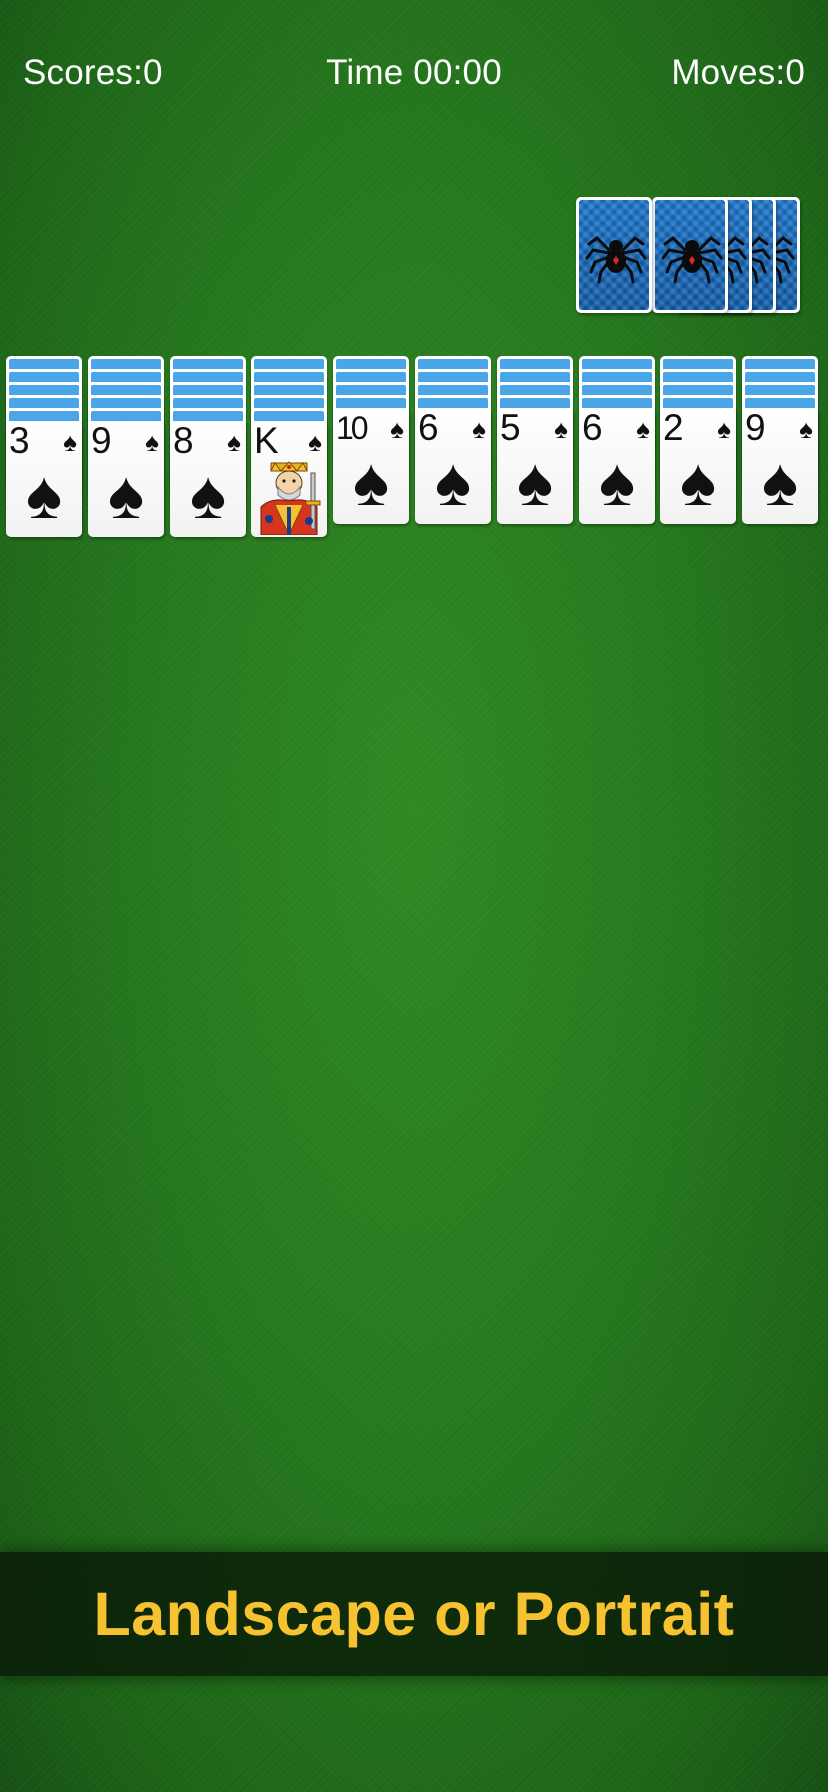 This screenshot has height=1792, width=828. I want to click on faceup-card: 2 ♠ ♠, so click(698, 466).